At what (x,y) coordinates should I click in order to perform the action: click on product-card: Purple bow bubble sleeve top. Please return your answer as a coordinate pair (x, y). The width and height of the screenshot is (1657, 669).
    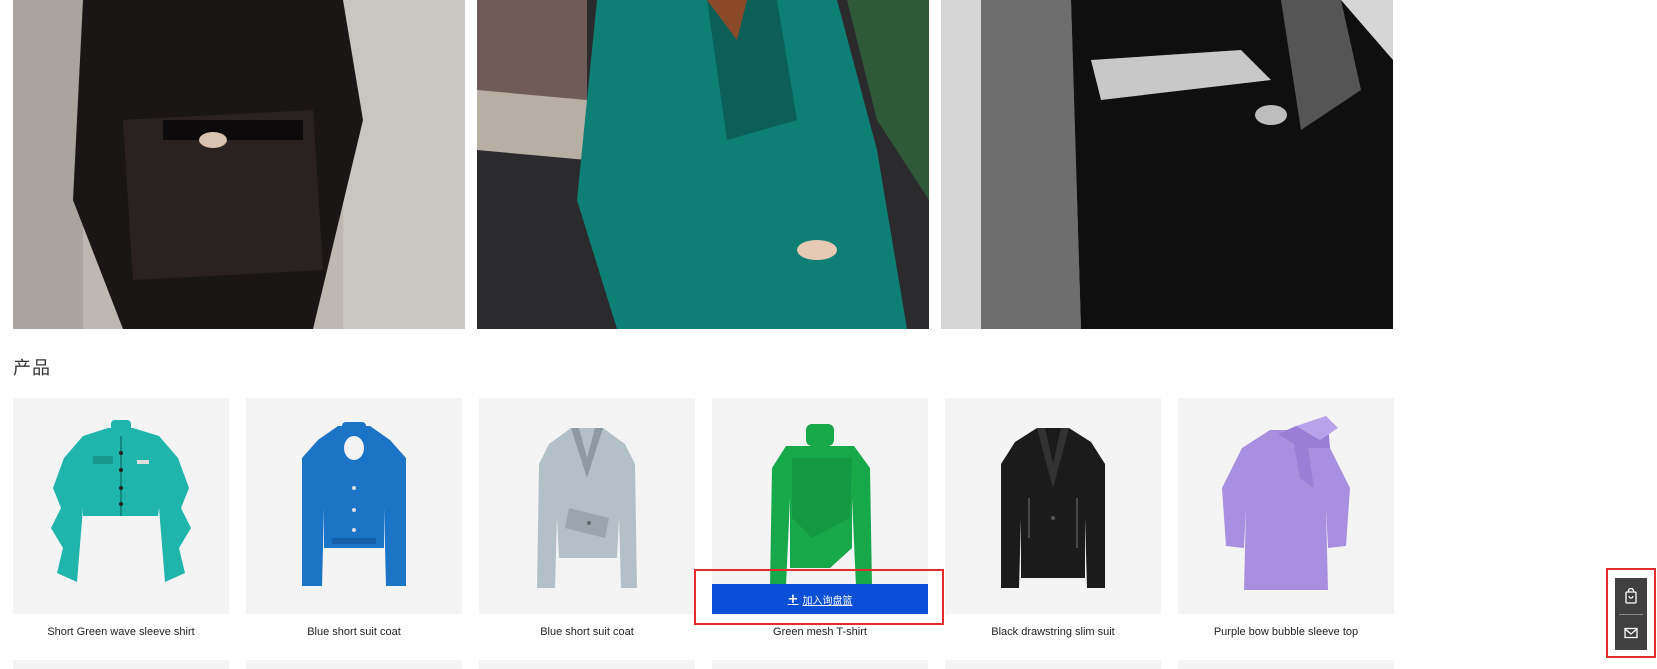
    Looking at the image, I should click on (1286, 518).